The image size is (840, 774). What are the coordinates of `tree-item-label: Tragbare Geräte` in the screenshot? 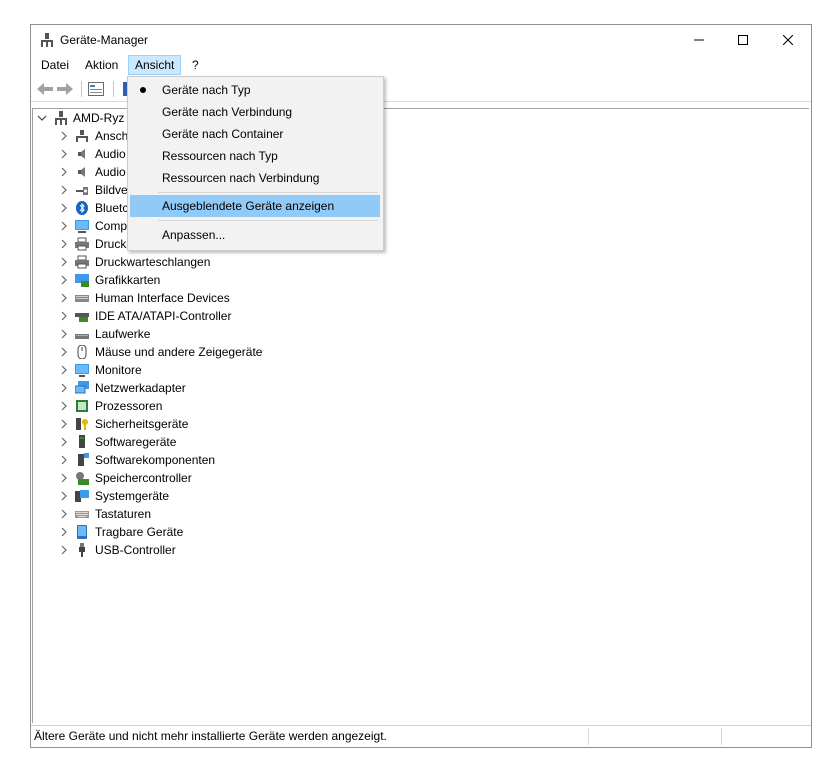 It's located at (139, 532).